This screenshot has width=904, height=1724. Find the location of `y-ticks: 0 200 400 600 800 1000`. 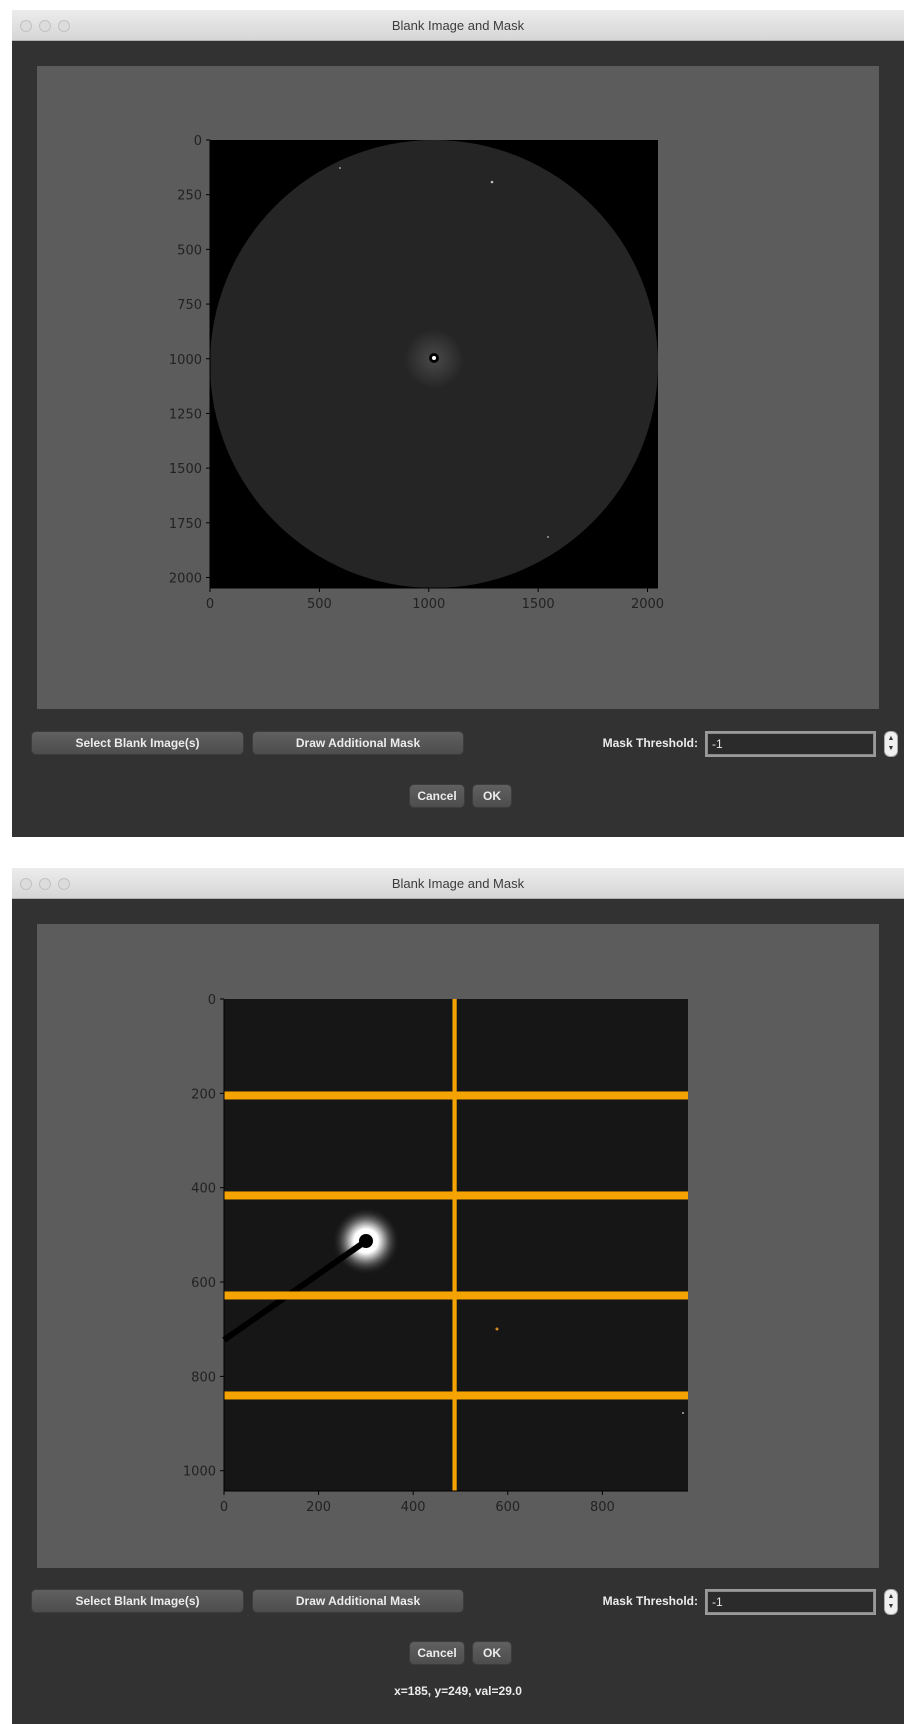

y-ticks: 0 200 400 600 800 1000 is located at coordinates (203, 1236).